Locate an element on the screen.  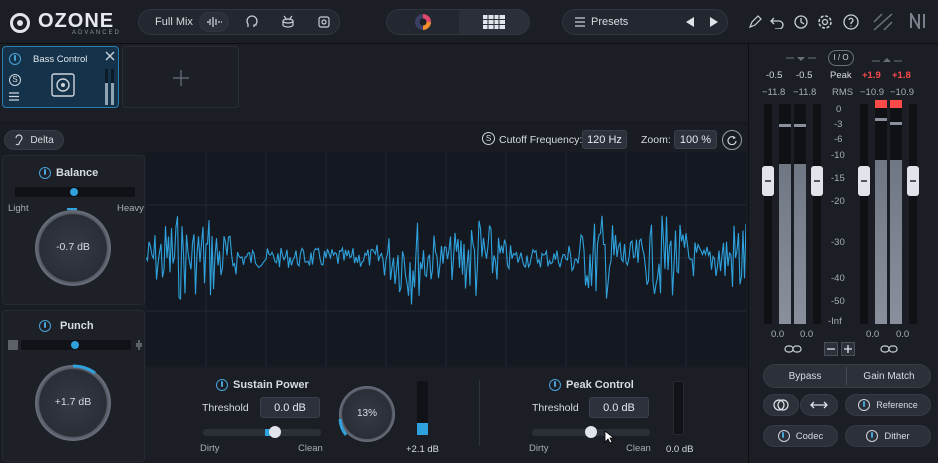
gain-match-button: Gain Match is located at coordinates (889, 376).